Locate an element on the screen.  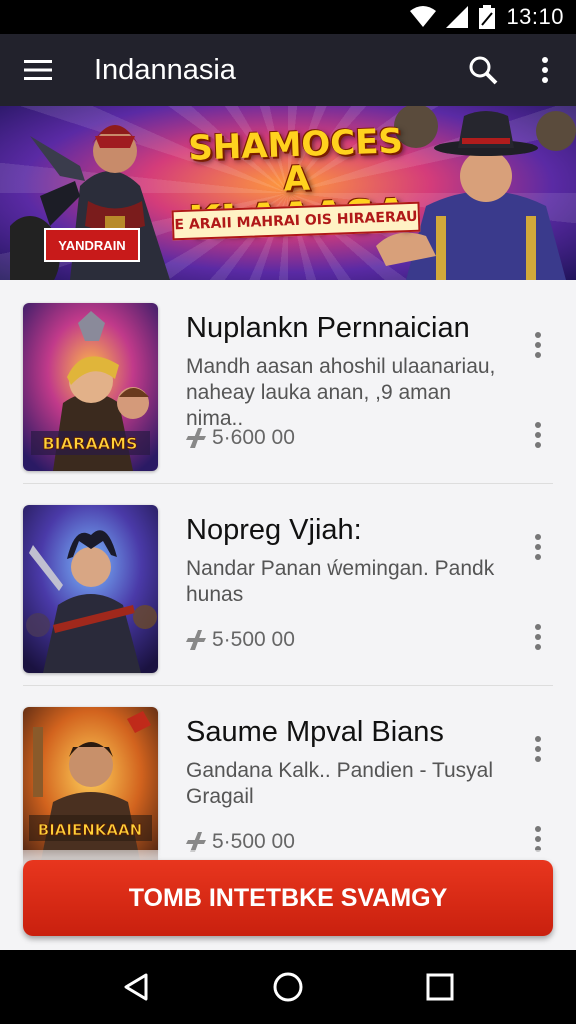
banner-badge: YANDRAIN is located at coordinates (92, 245).